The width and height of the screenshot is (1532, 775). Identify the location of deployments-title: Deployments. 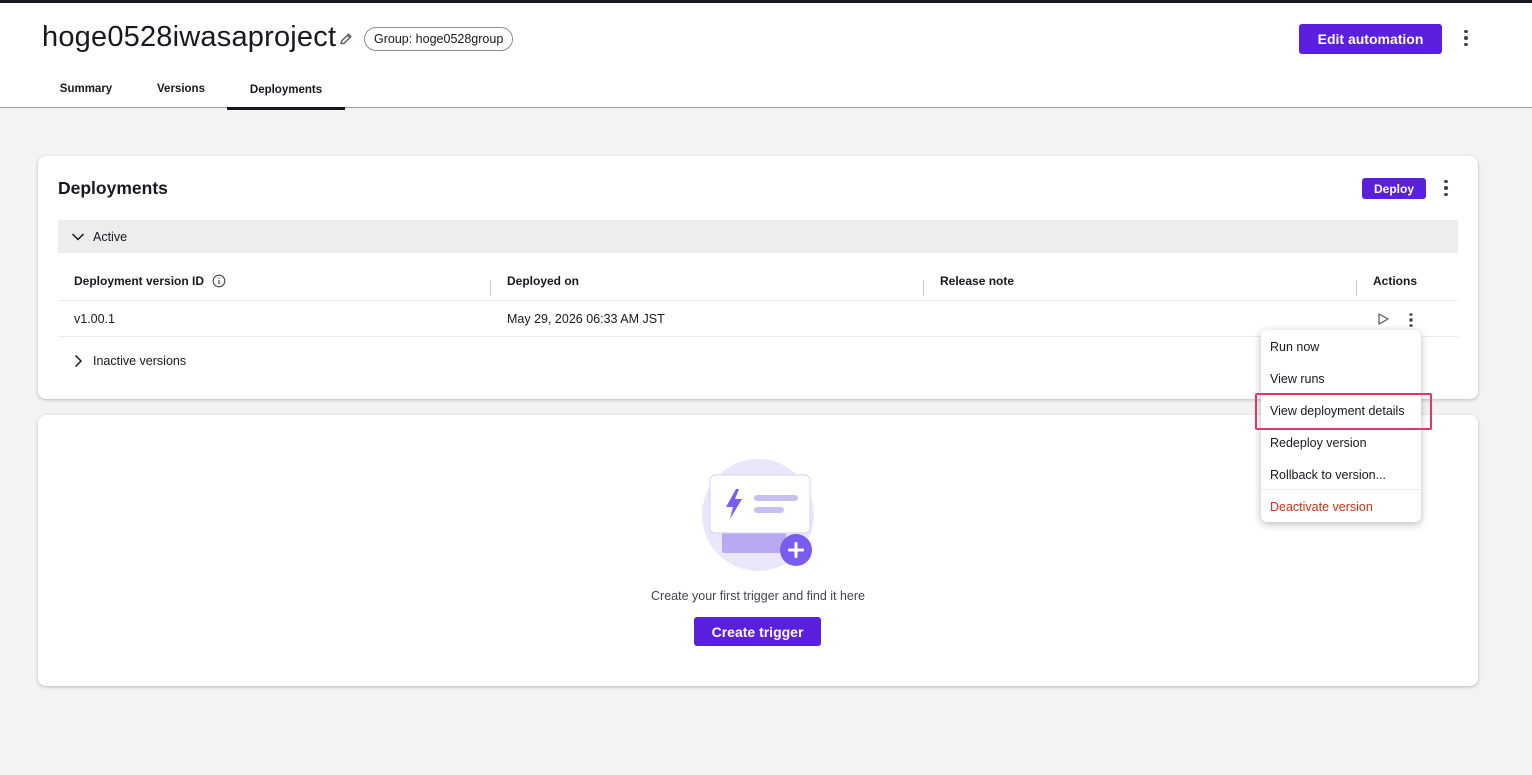
(113, 188).